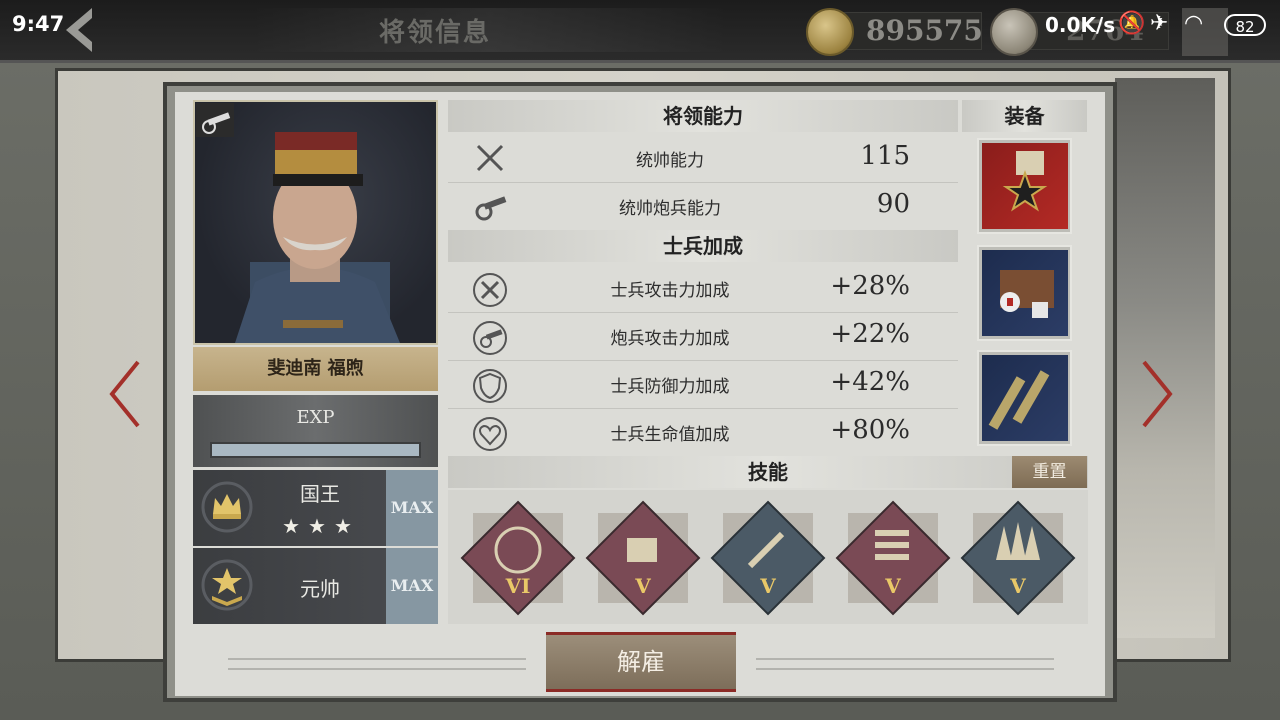  I want to click on net-speed: 0.0K/s, so click(1080, 25).